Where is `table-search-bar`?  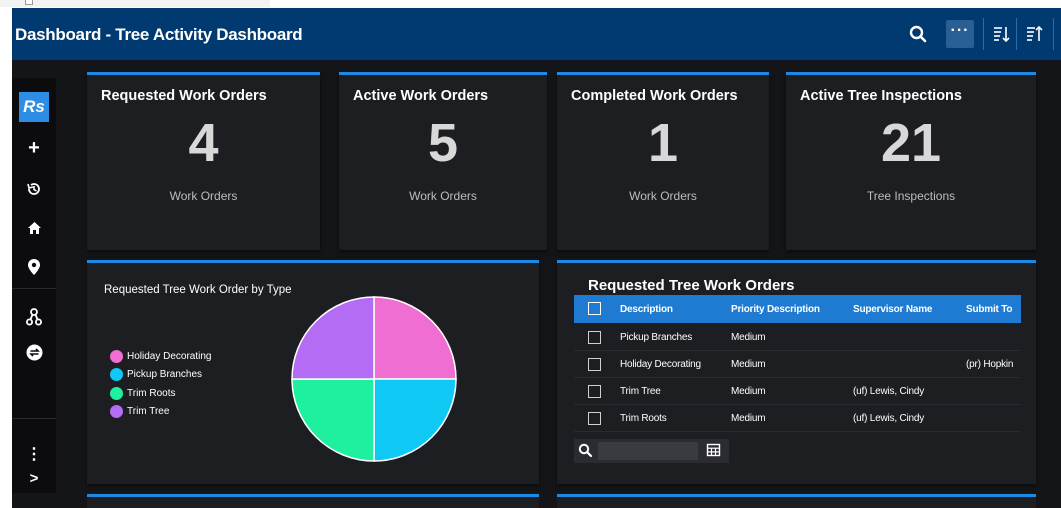 table-search-bar is located at coordinates (651, 451).